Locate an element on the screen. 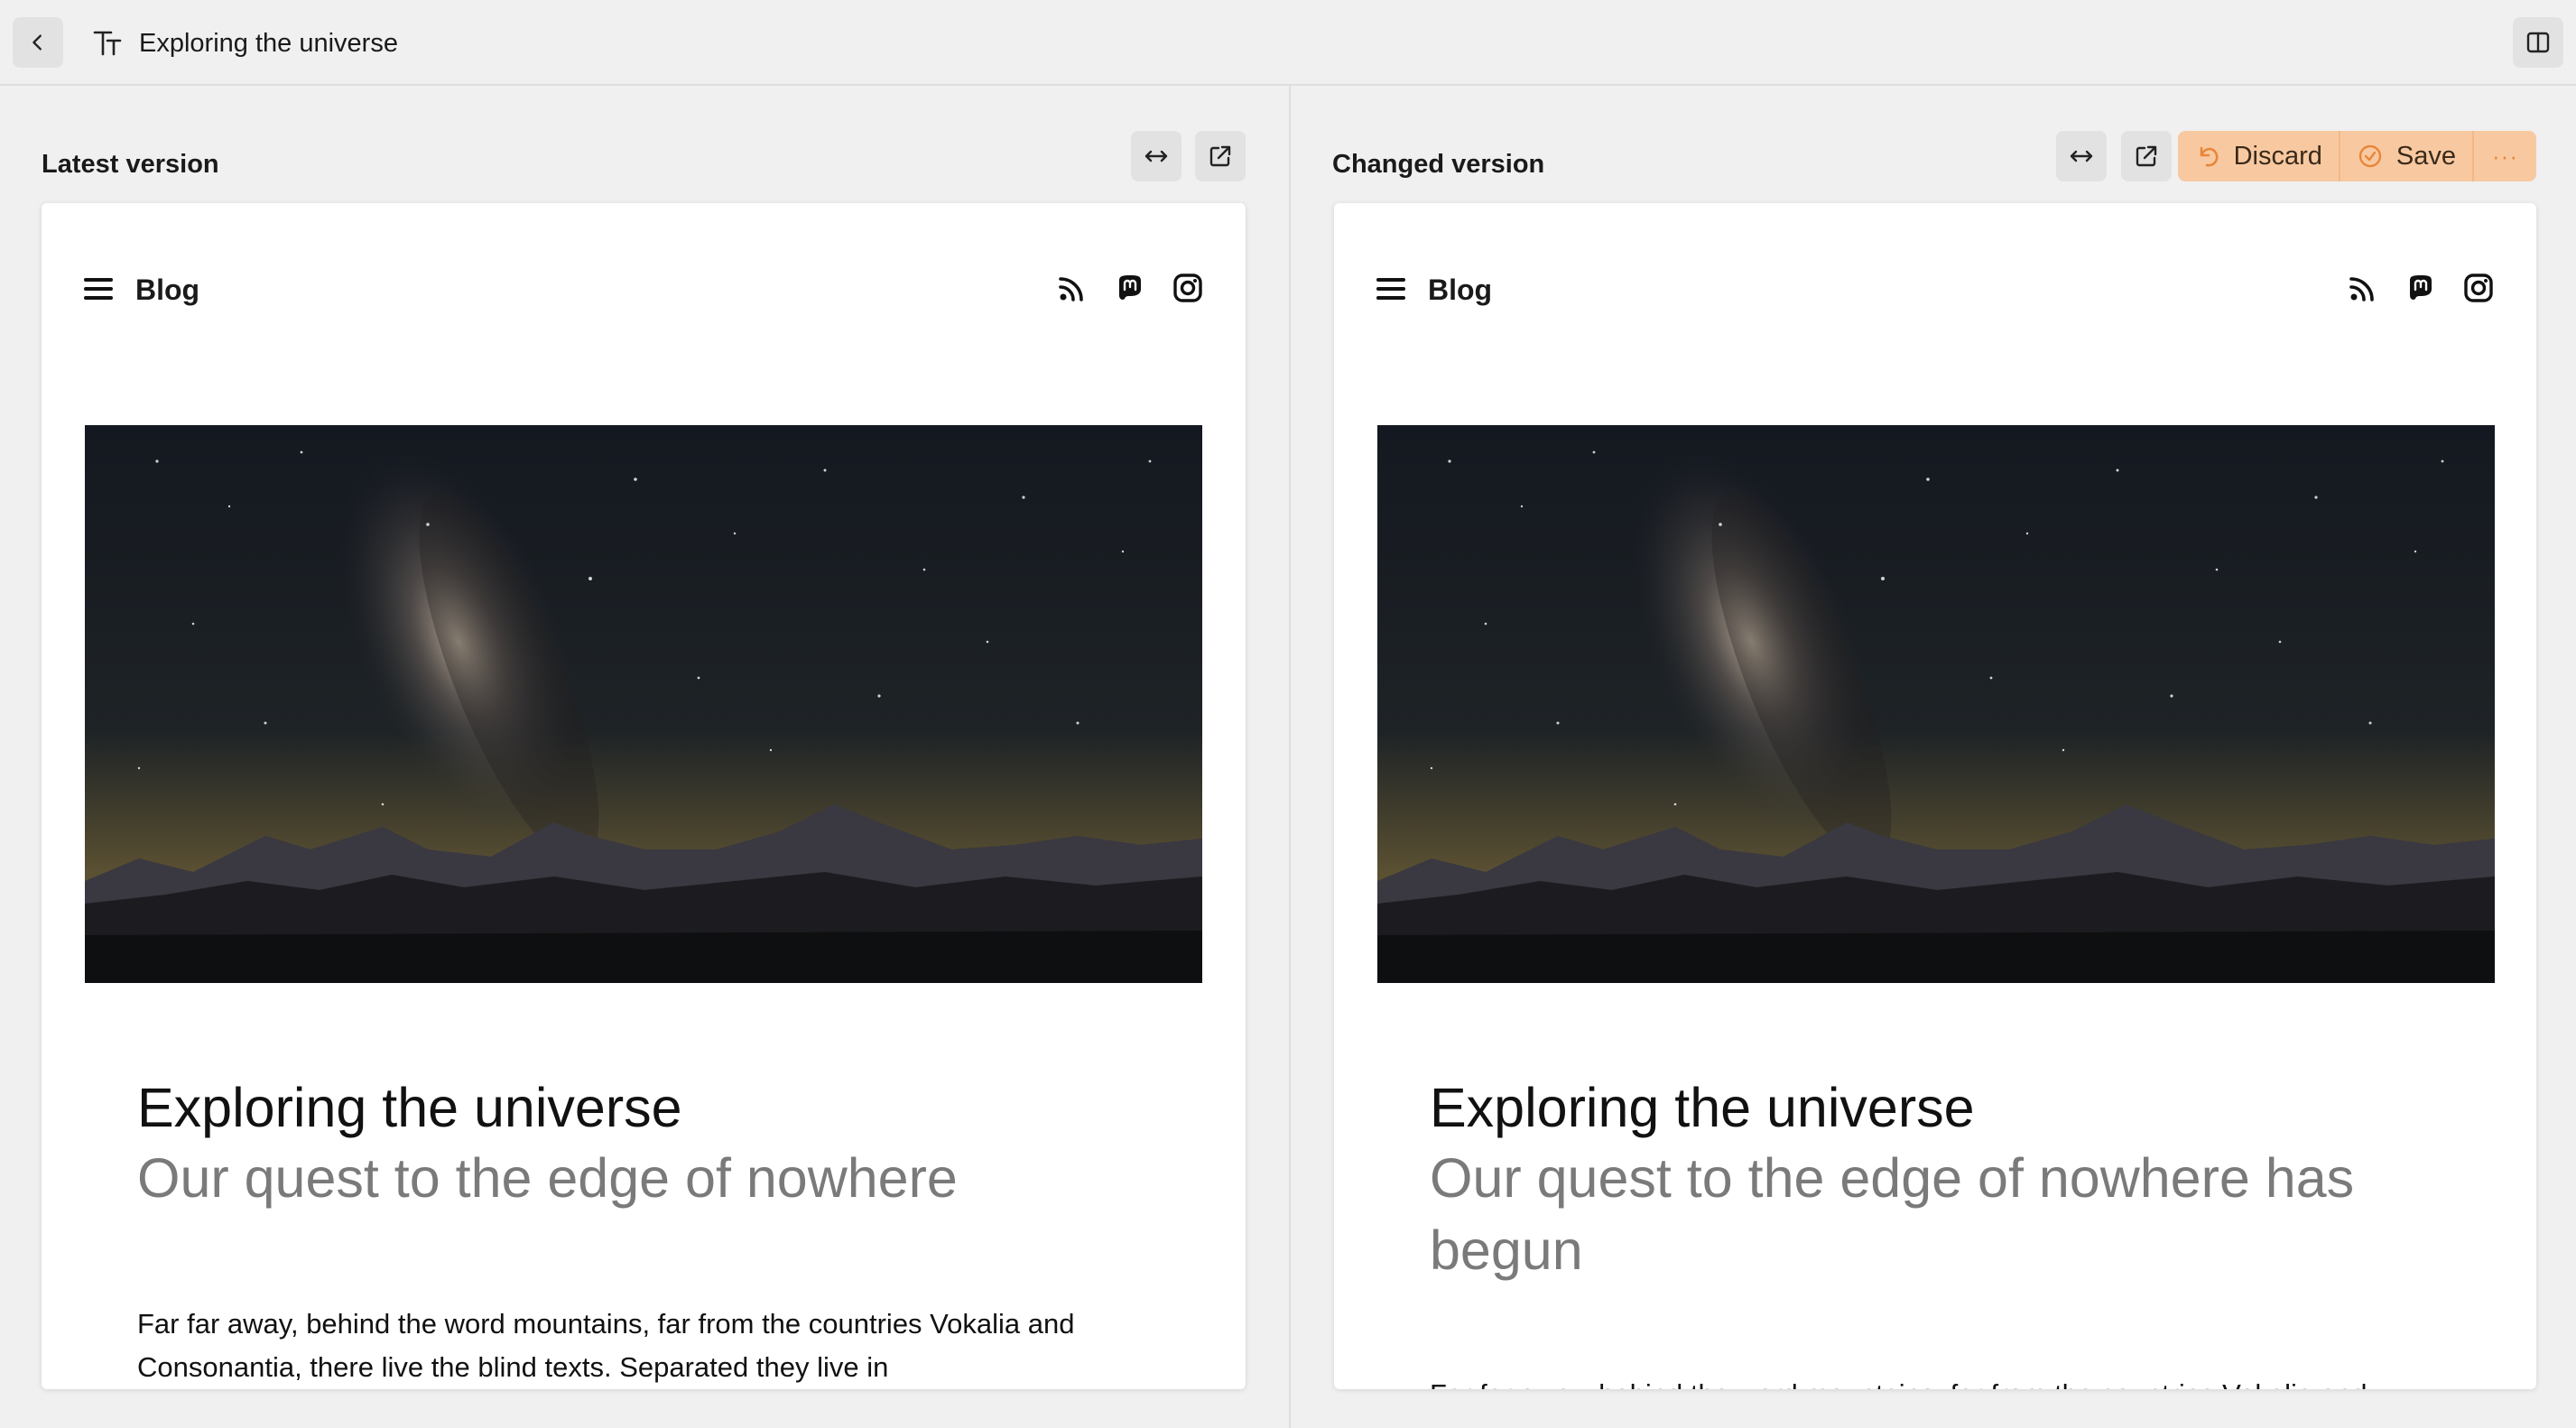 The height and width of the screenshot is (1428, 2576). discard-button: Discard is located at coordinates (2259, 156).